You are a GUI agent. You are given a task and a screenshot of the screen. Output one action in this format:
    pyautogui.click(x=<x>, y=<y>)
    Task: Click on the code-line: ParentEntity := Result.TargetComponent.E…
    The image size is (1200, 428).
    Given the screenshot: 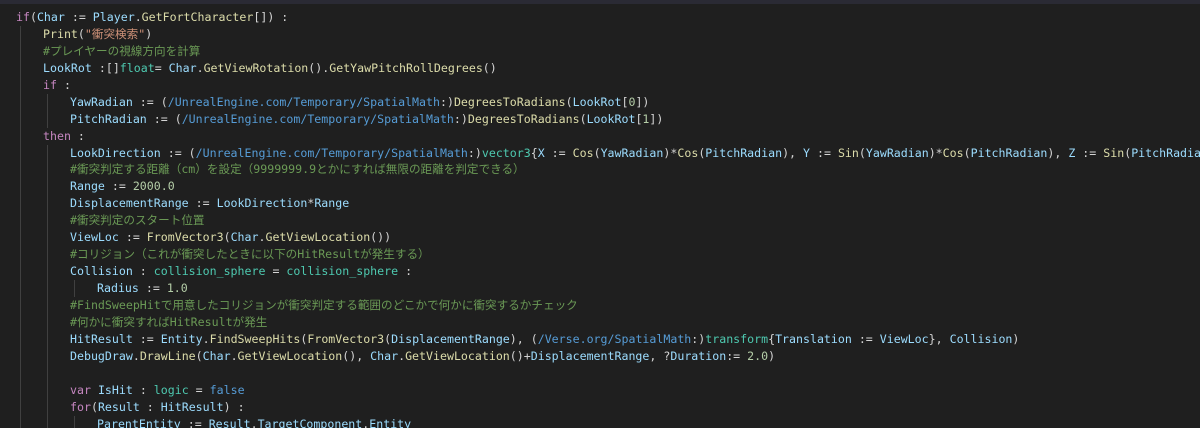 What is the action you would take?
    pyautogui.click(x=608, y=421)
    